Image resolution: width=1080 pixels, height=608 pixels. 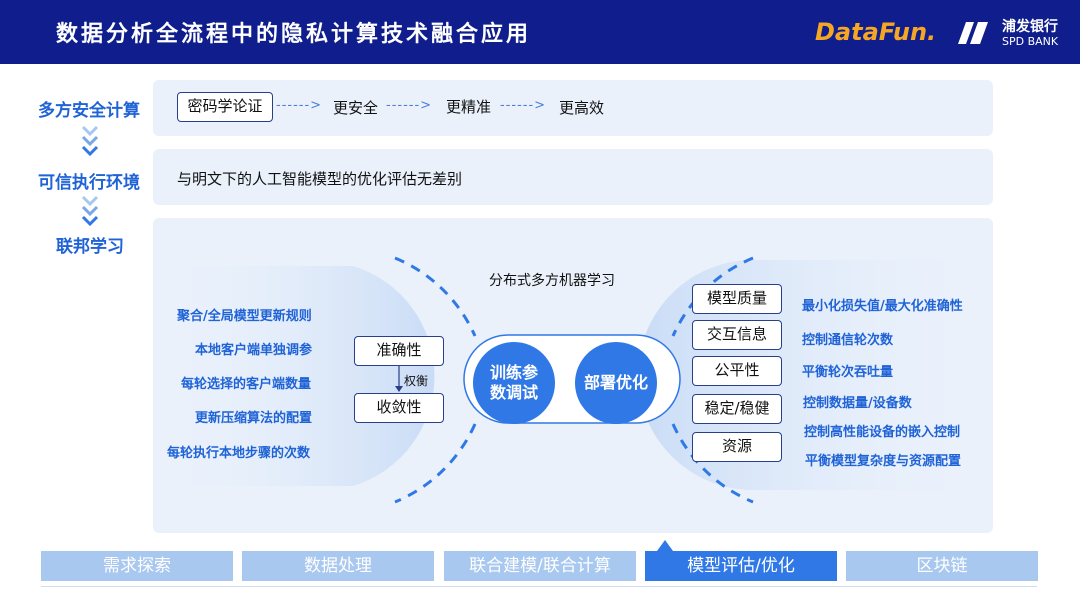 I want to click on right-item-2: 控制通信轮次数, so click(x=848, y=340).